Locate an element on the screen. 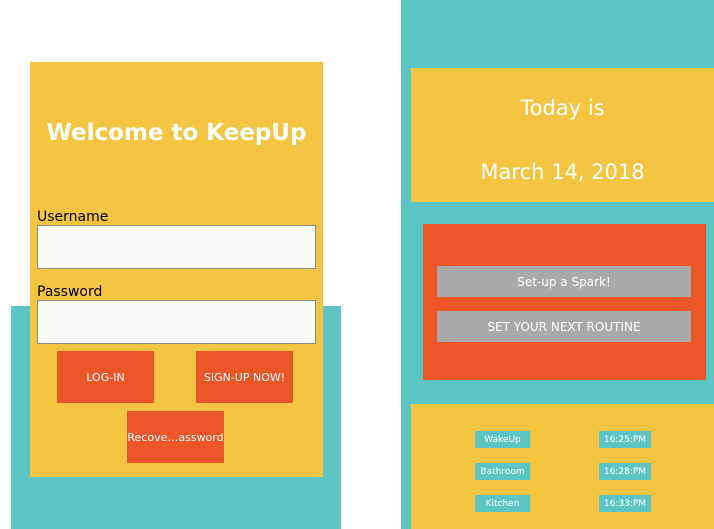 This screenshot has width=714, height=529. routine-time-wakeup: 16:25:PM is located at coordinates (625, 439).